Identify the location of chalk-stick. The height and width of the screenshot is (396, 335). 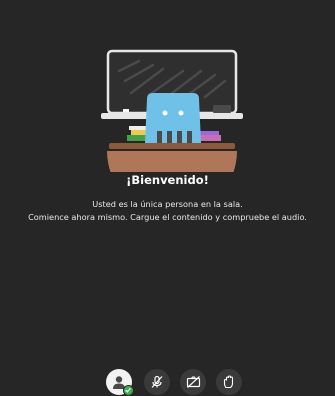
(126, 110).